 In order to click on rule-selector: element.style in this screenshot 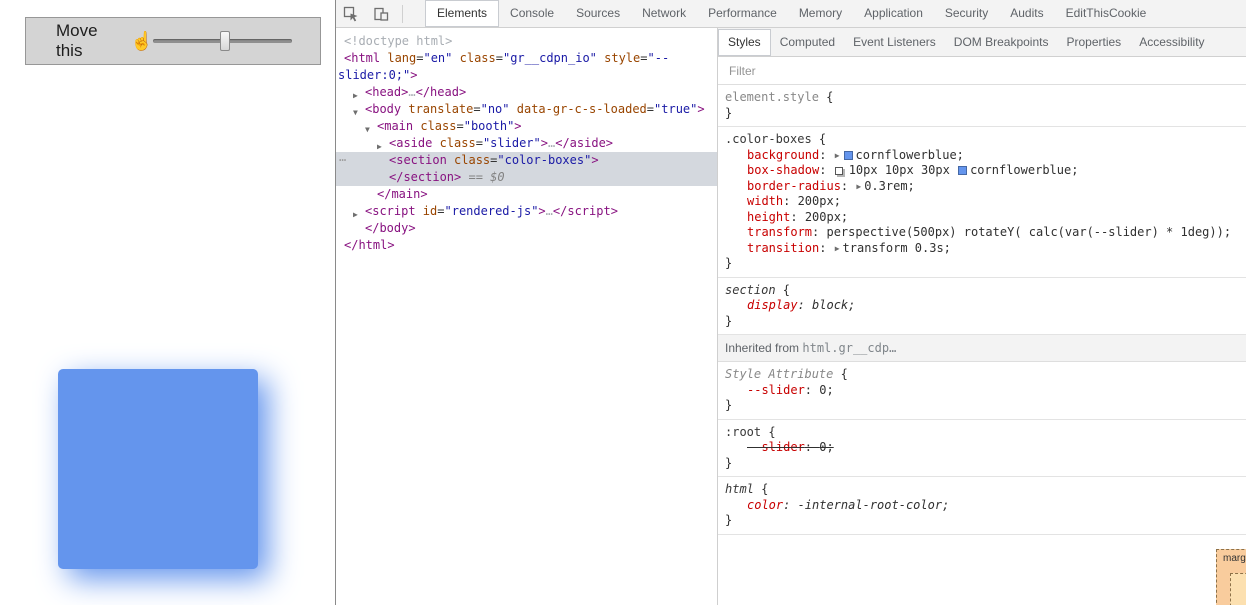, I will do `click(772, 97)`.